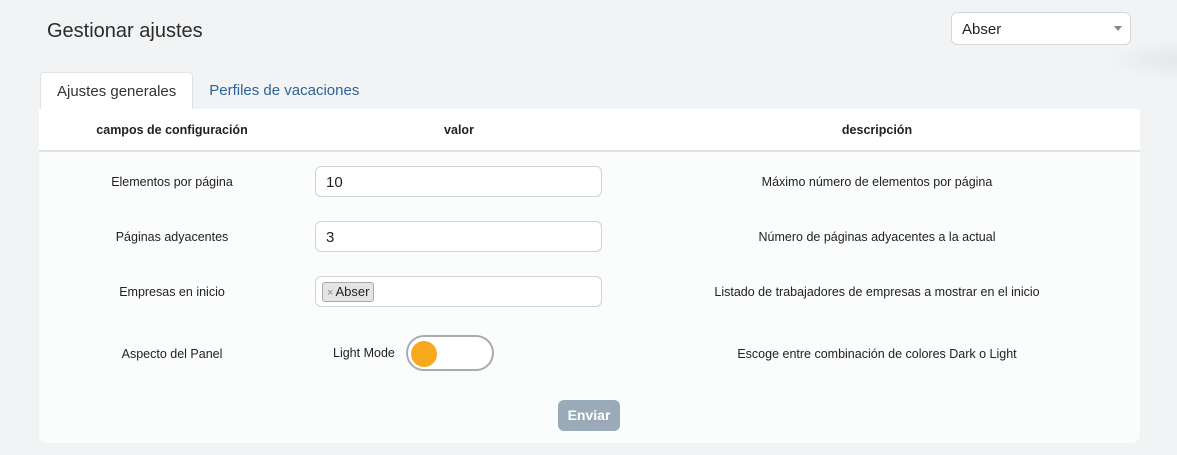 The image size is (1177, 455). Describe the element at coordinates (877, 237) in the screenshot. I see `row-description-adjacent-pages: Número de páginas adyacentes a la actual` at that location.